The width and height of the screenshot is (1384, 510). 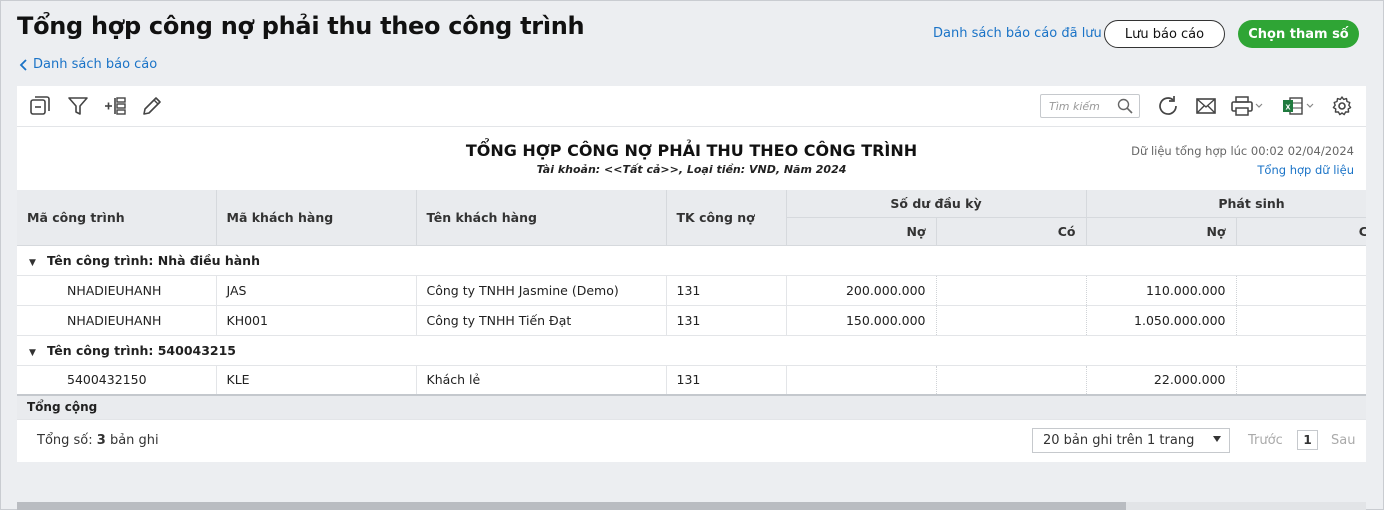 What do you see at coordinates (861, 290) in the screenshot?
I see `cell-opening-debit: 200.000.000` at bounding box center [861, 290].